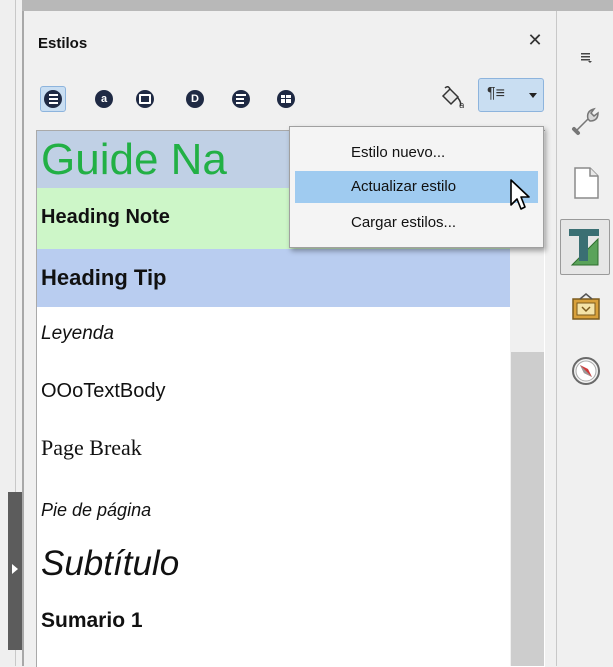 This screenshot has width=613, height=667. I want to click on styles-icon, so click(584, 247).